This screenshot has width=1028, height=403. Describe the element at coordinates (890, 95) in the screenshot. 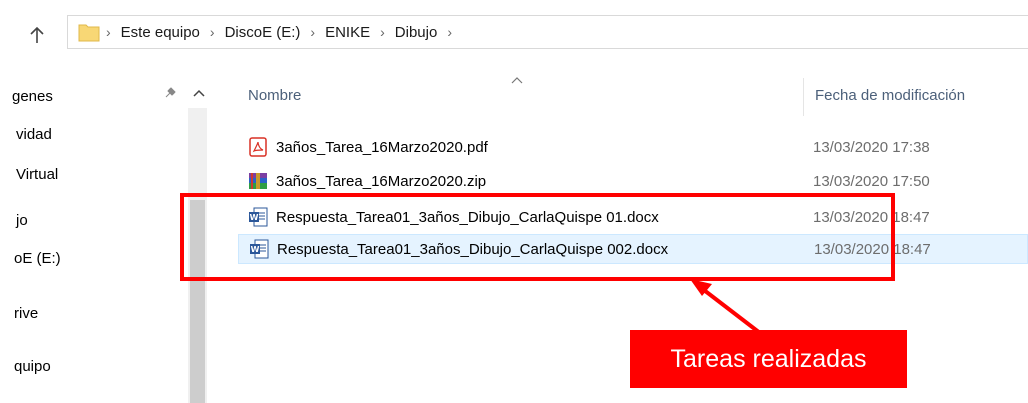

I see `column-header-date: Fecha de modificación` at that location.